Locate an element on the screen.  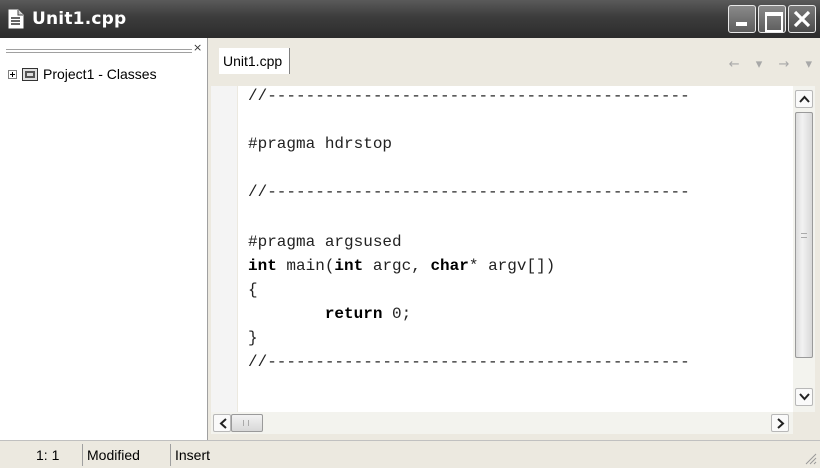
window-title: Unit1.cpp is located at coordinates (79, 19).